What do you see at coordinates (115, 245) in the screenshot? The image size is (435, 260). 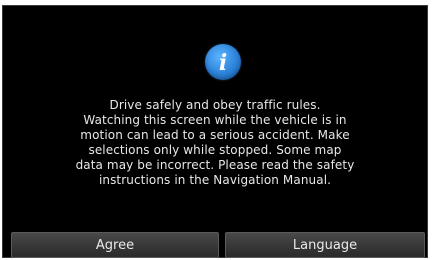 I see `agree-button: Agree` at bounding box center [115, 245].